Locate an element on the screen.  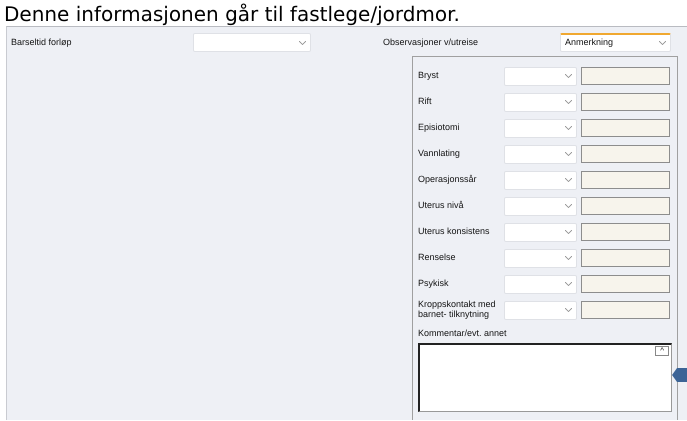
pointer-icon is located at coordinates (679, 375).